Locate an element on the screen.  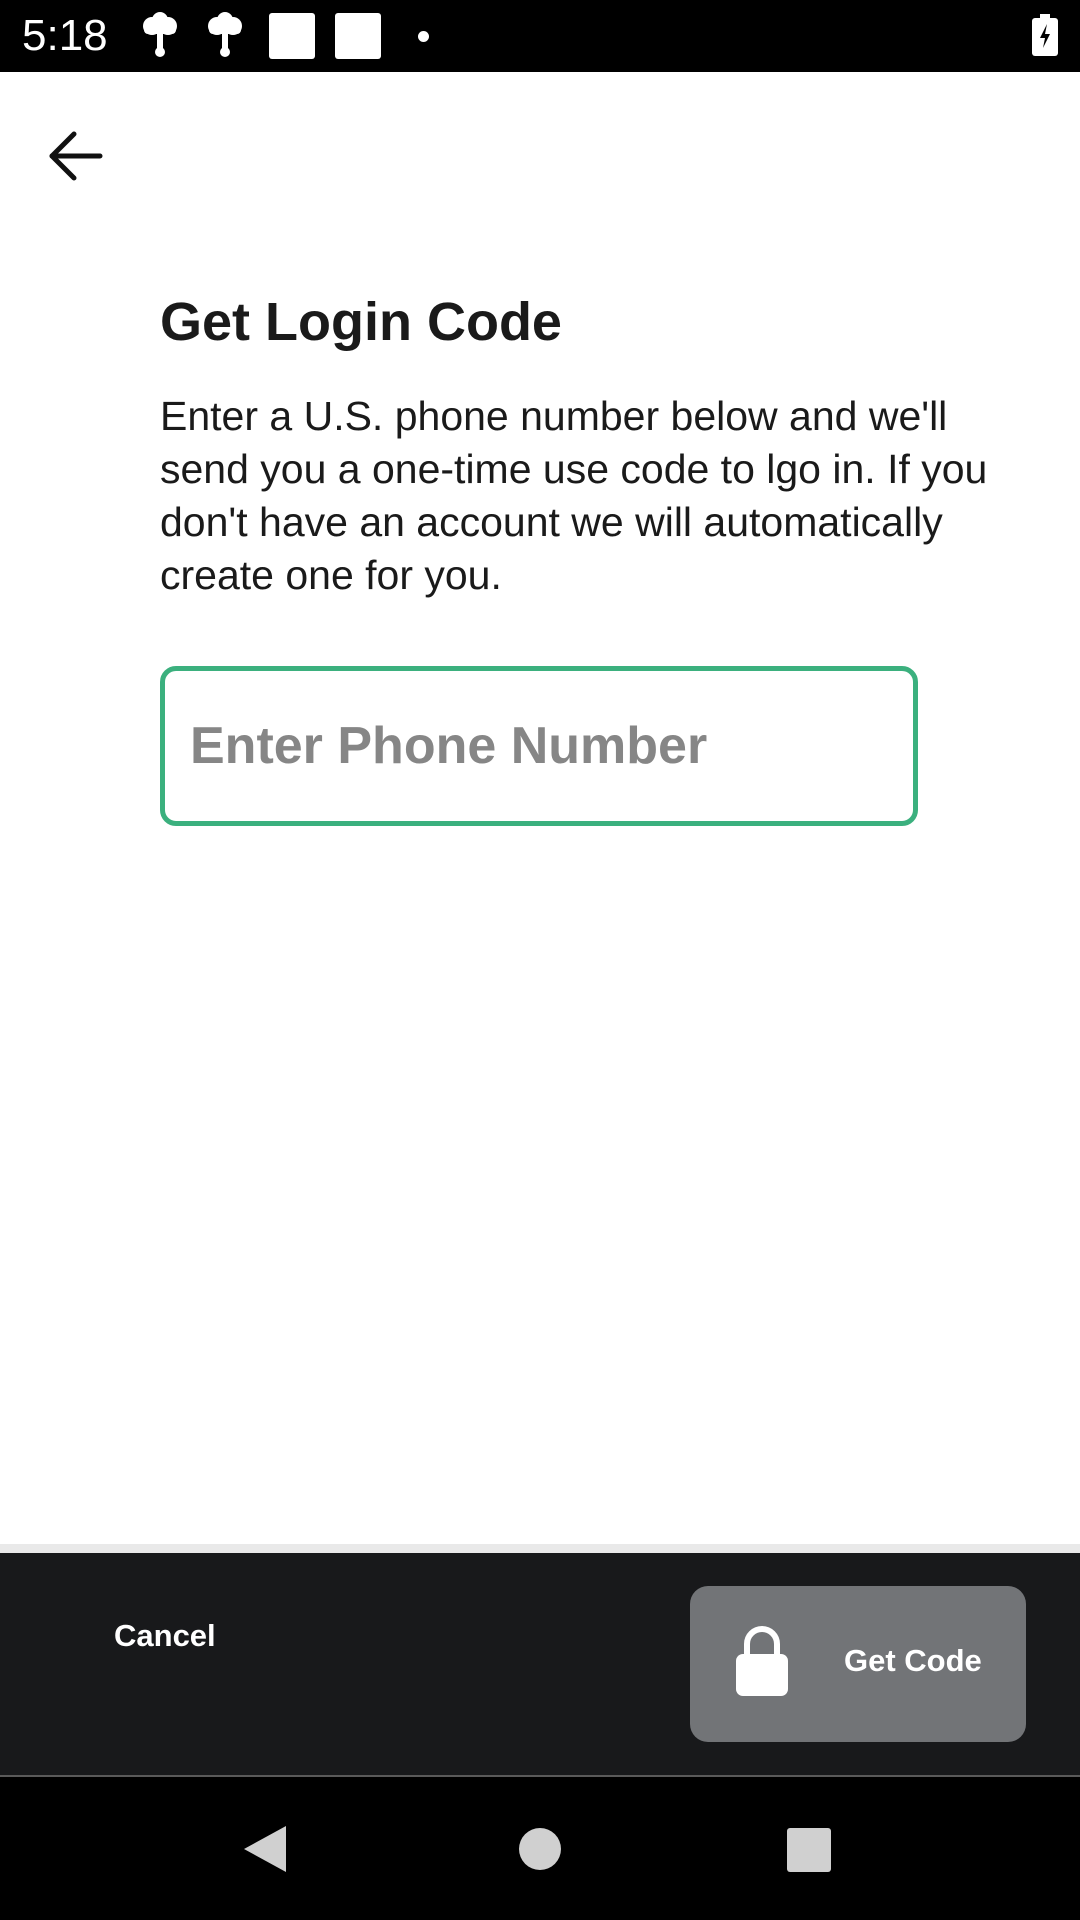
back-button is located at coordinates (76, 156).